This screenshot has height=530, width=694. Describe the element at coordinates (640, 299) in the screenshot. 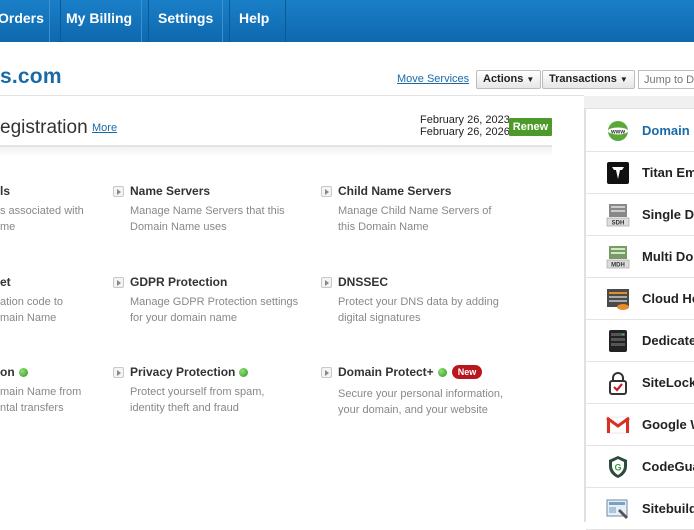

I see `sidebar-item-cloud-hosting: Cloud Ho` at that location.